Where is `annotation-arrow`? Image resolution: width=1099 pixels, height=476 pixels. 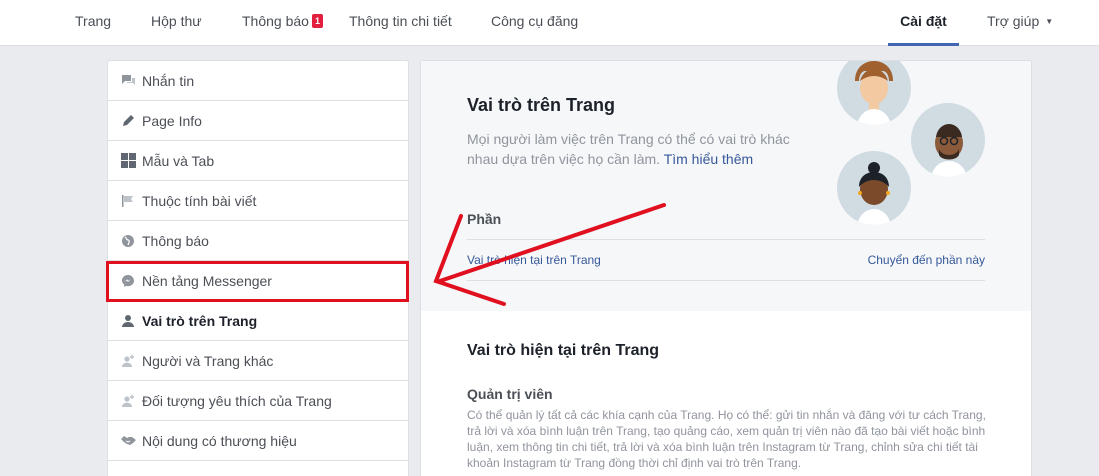
annotation-arrow is located at coordinates (549, 254).